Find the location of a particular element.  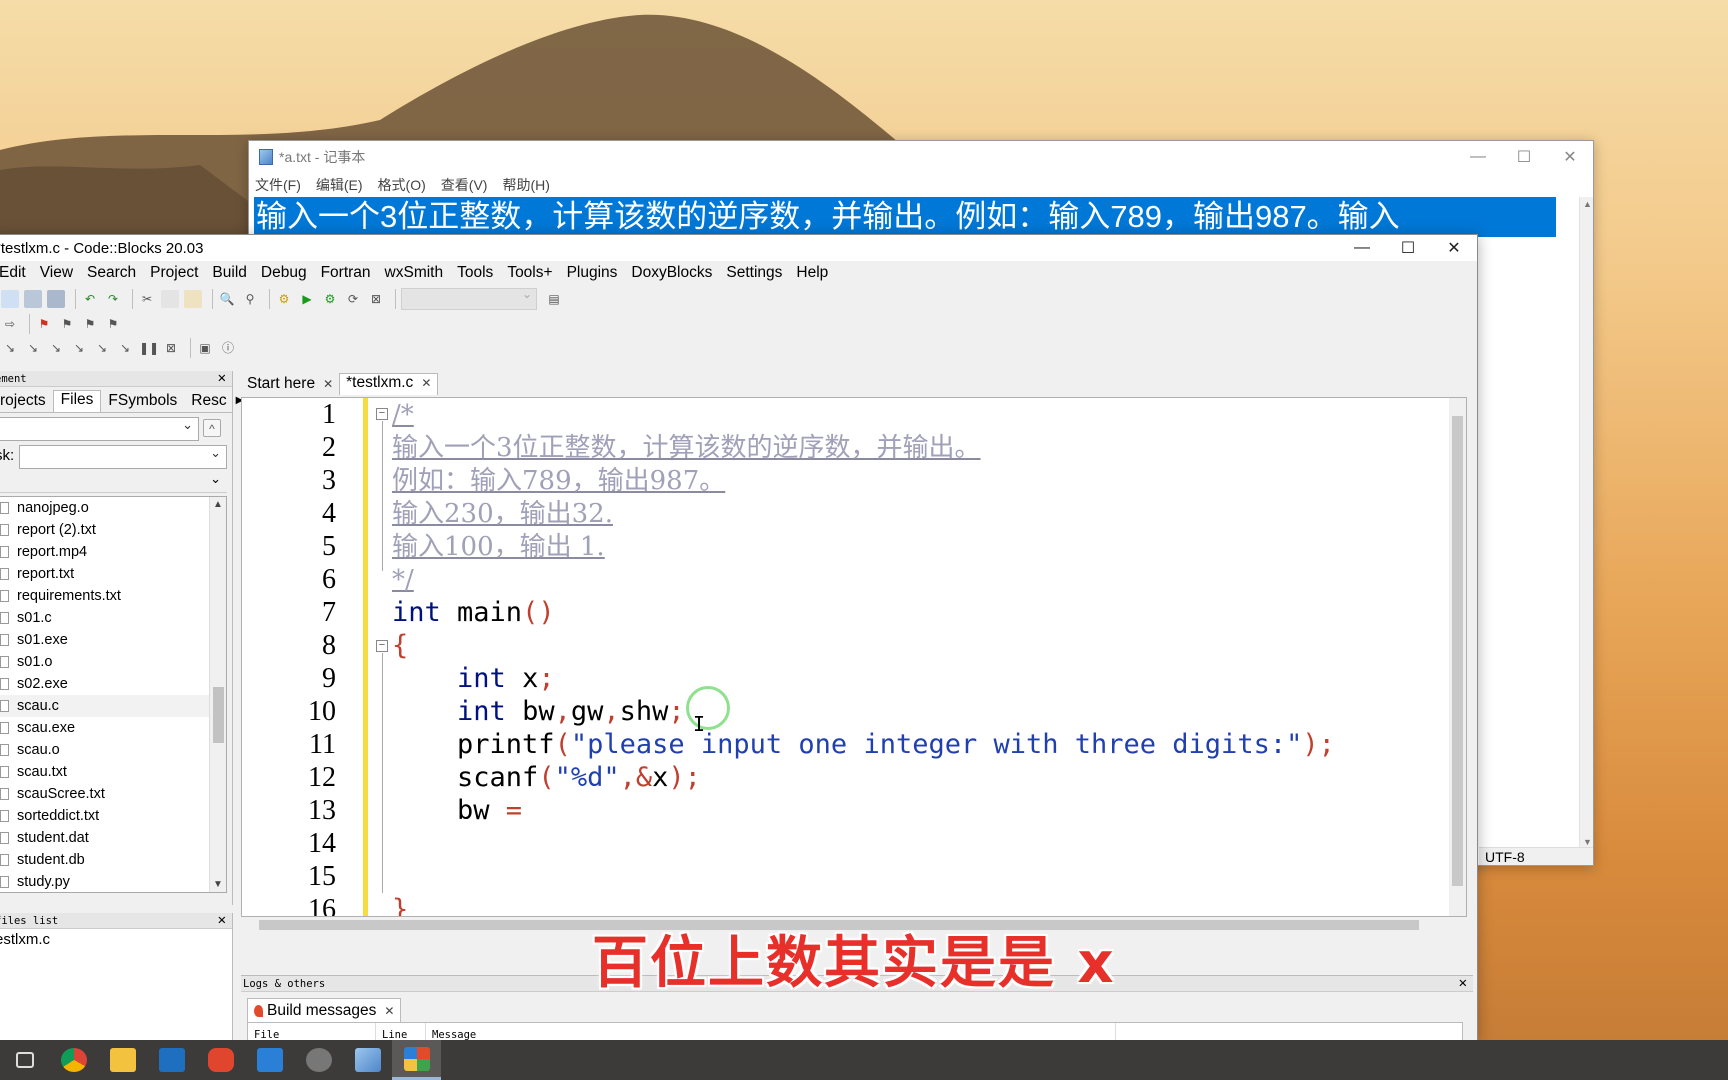

editor-vertical-scrollbar is located at coordinates (1457, 657).